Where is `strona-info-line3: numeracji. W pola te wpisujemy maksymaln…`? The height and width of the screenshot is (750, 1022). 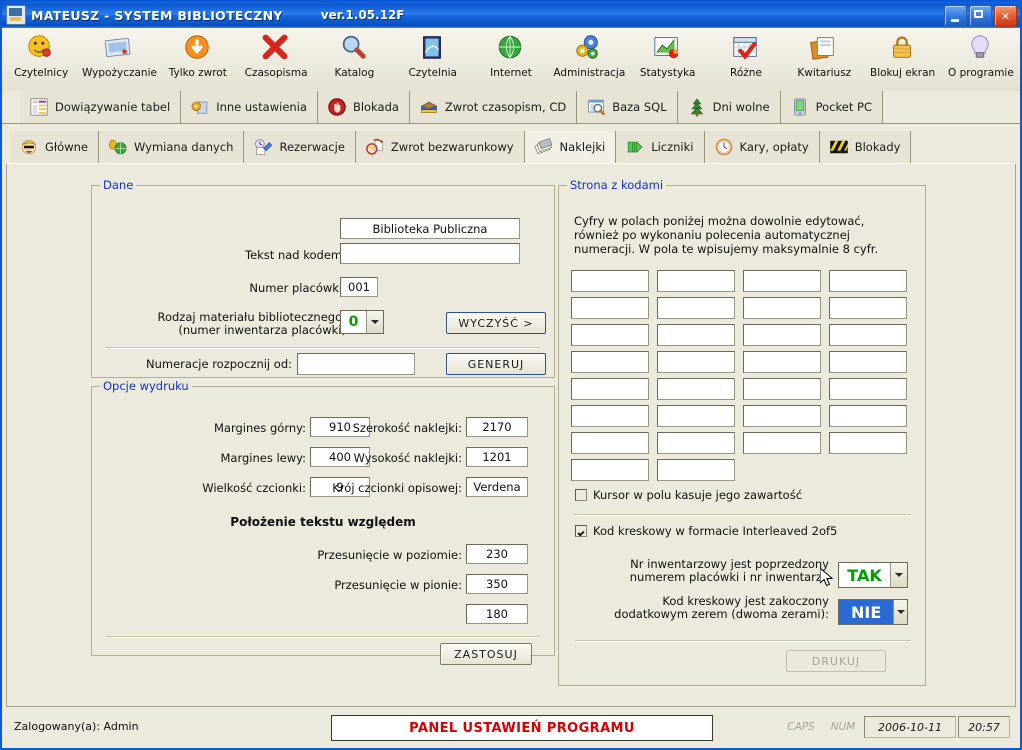
strona-info-line3: numeracji. W pola te wpisujemy maksymaln… is located at coordinates (726, 249).